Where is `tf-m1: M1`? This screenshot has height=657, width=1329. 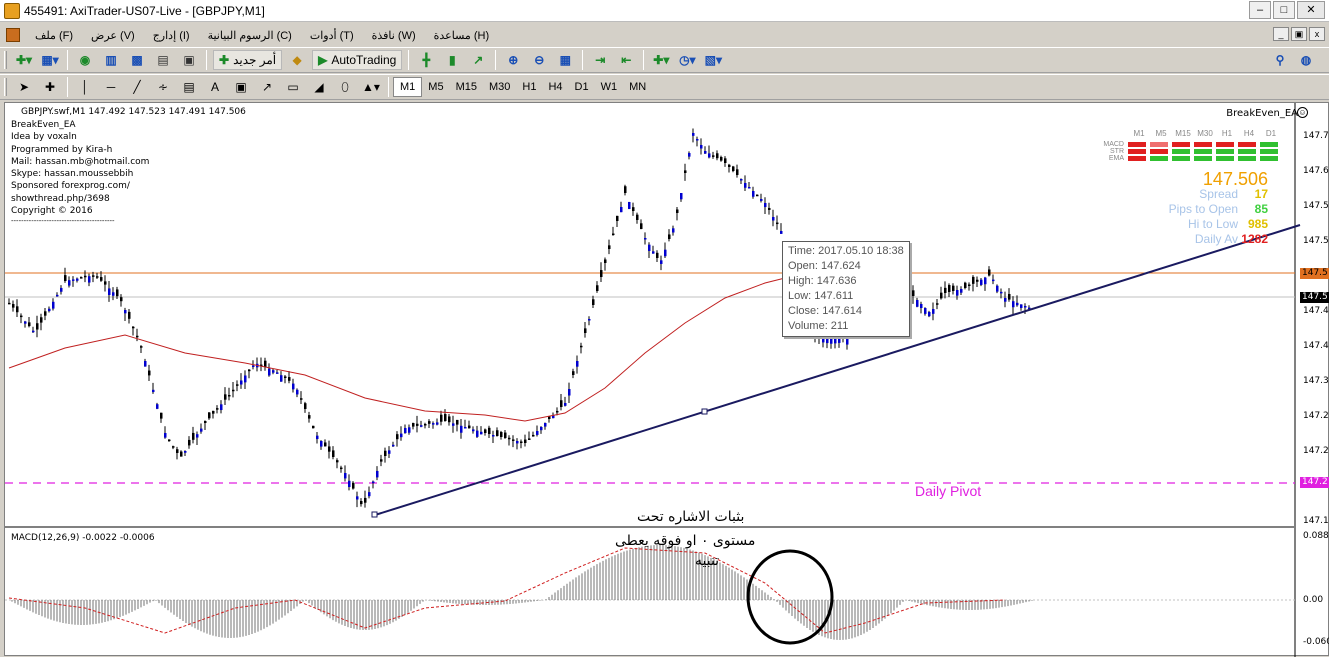
tf-m1: M1 is located at coordinates (408, 87).